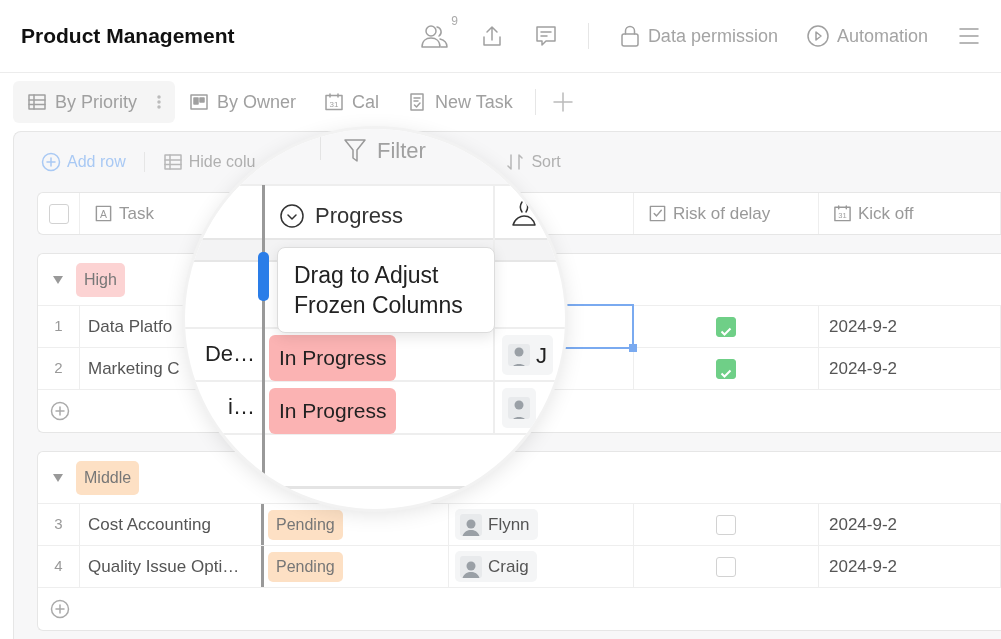 This screenshot has width=1001, height=639. What do you see at coordinates (103, 213) in the screenshot?
I see `text-field-icon: A` at bounding box center [103, 213].